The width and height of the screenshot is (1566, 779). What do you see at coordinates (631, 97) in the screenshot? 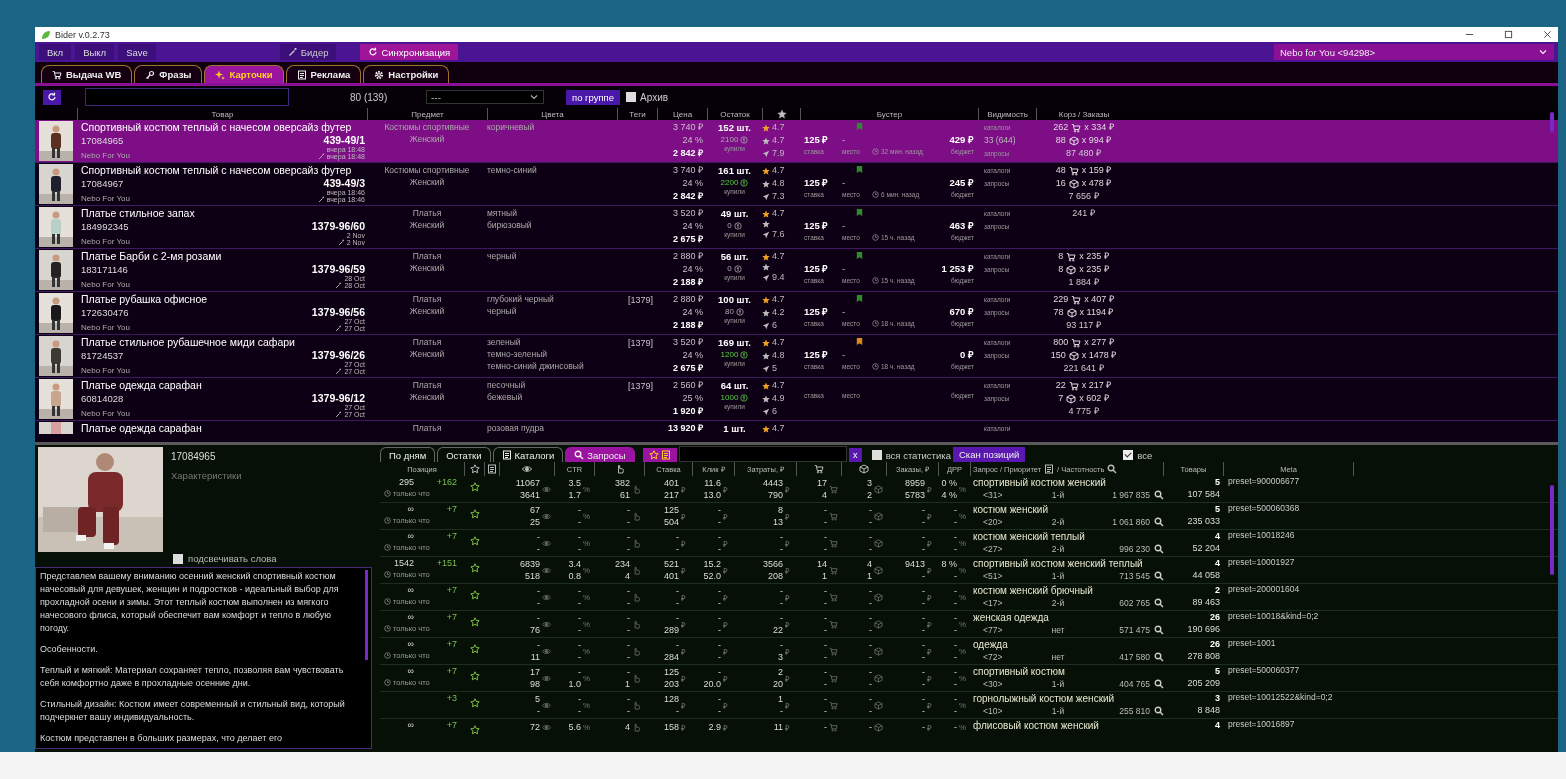
I see `archive-checkbox` at bounding box center [631, 97].